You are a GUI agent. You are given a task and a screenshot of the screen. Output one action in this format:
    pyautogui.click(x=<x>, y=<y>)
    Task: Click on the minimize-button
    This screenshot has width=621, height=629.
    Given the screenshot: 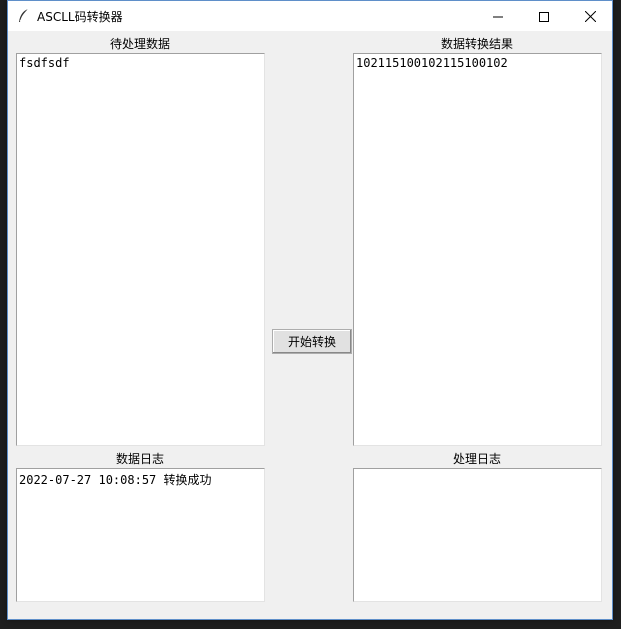 What is the action you would take?
    pyautogui.click(x=498, y=16)
    